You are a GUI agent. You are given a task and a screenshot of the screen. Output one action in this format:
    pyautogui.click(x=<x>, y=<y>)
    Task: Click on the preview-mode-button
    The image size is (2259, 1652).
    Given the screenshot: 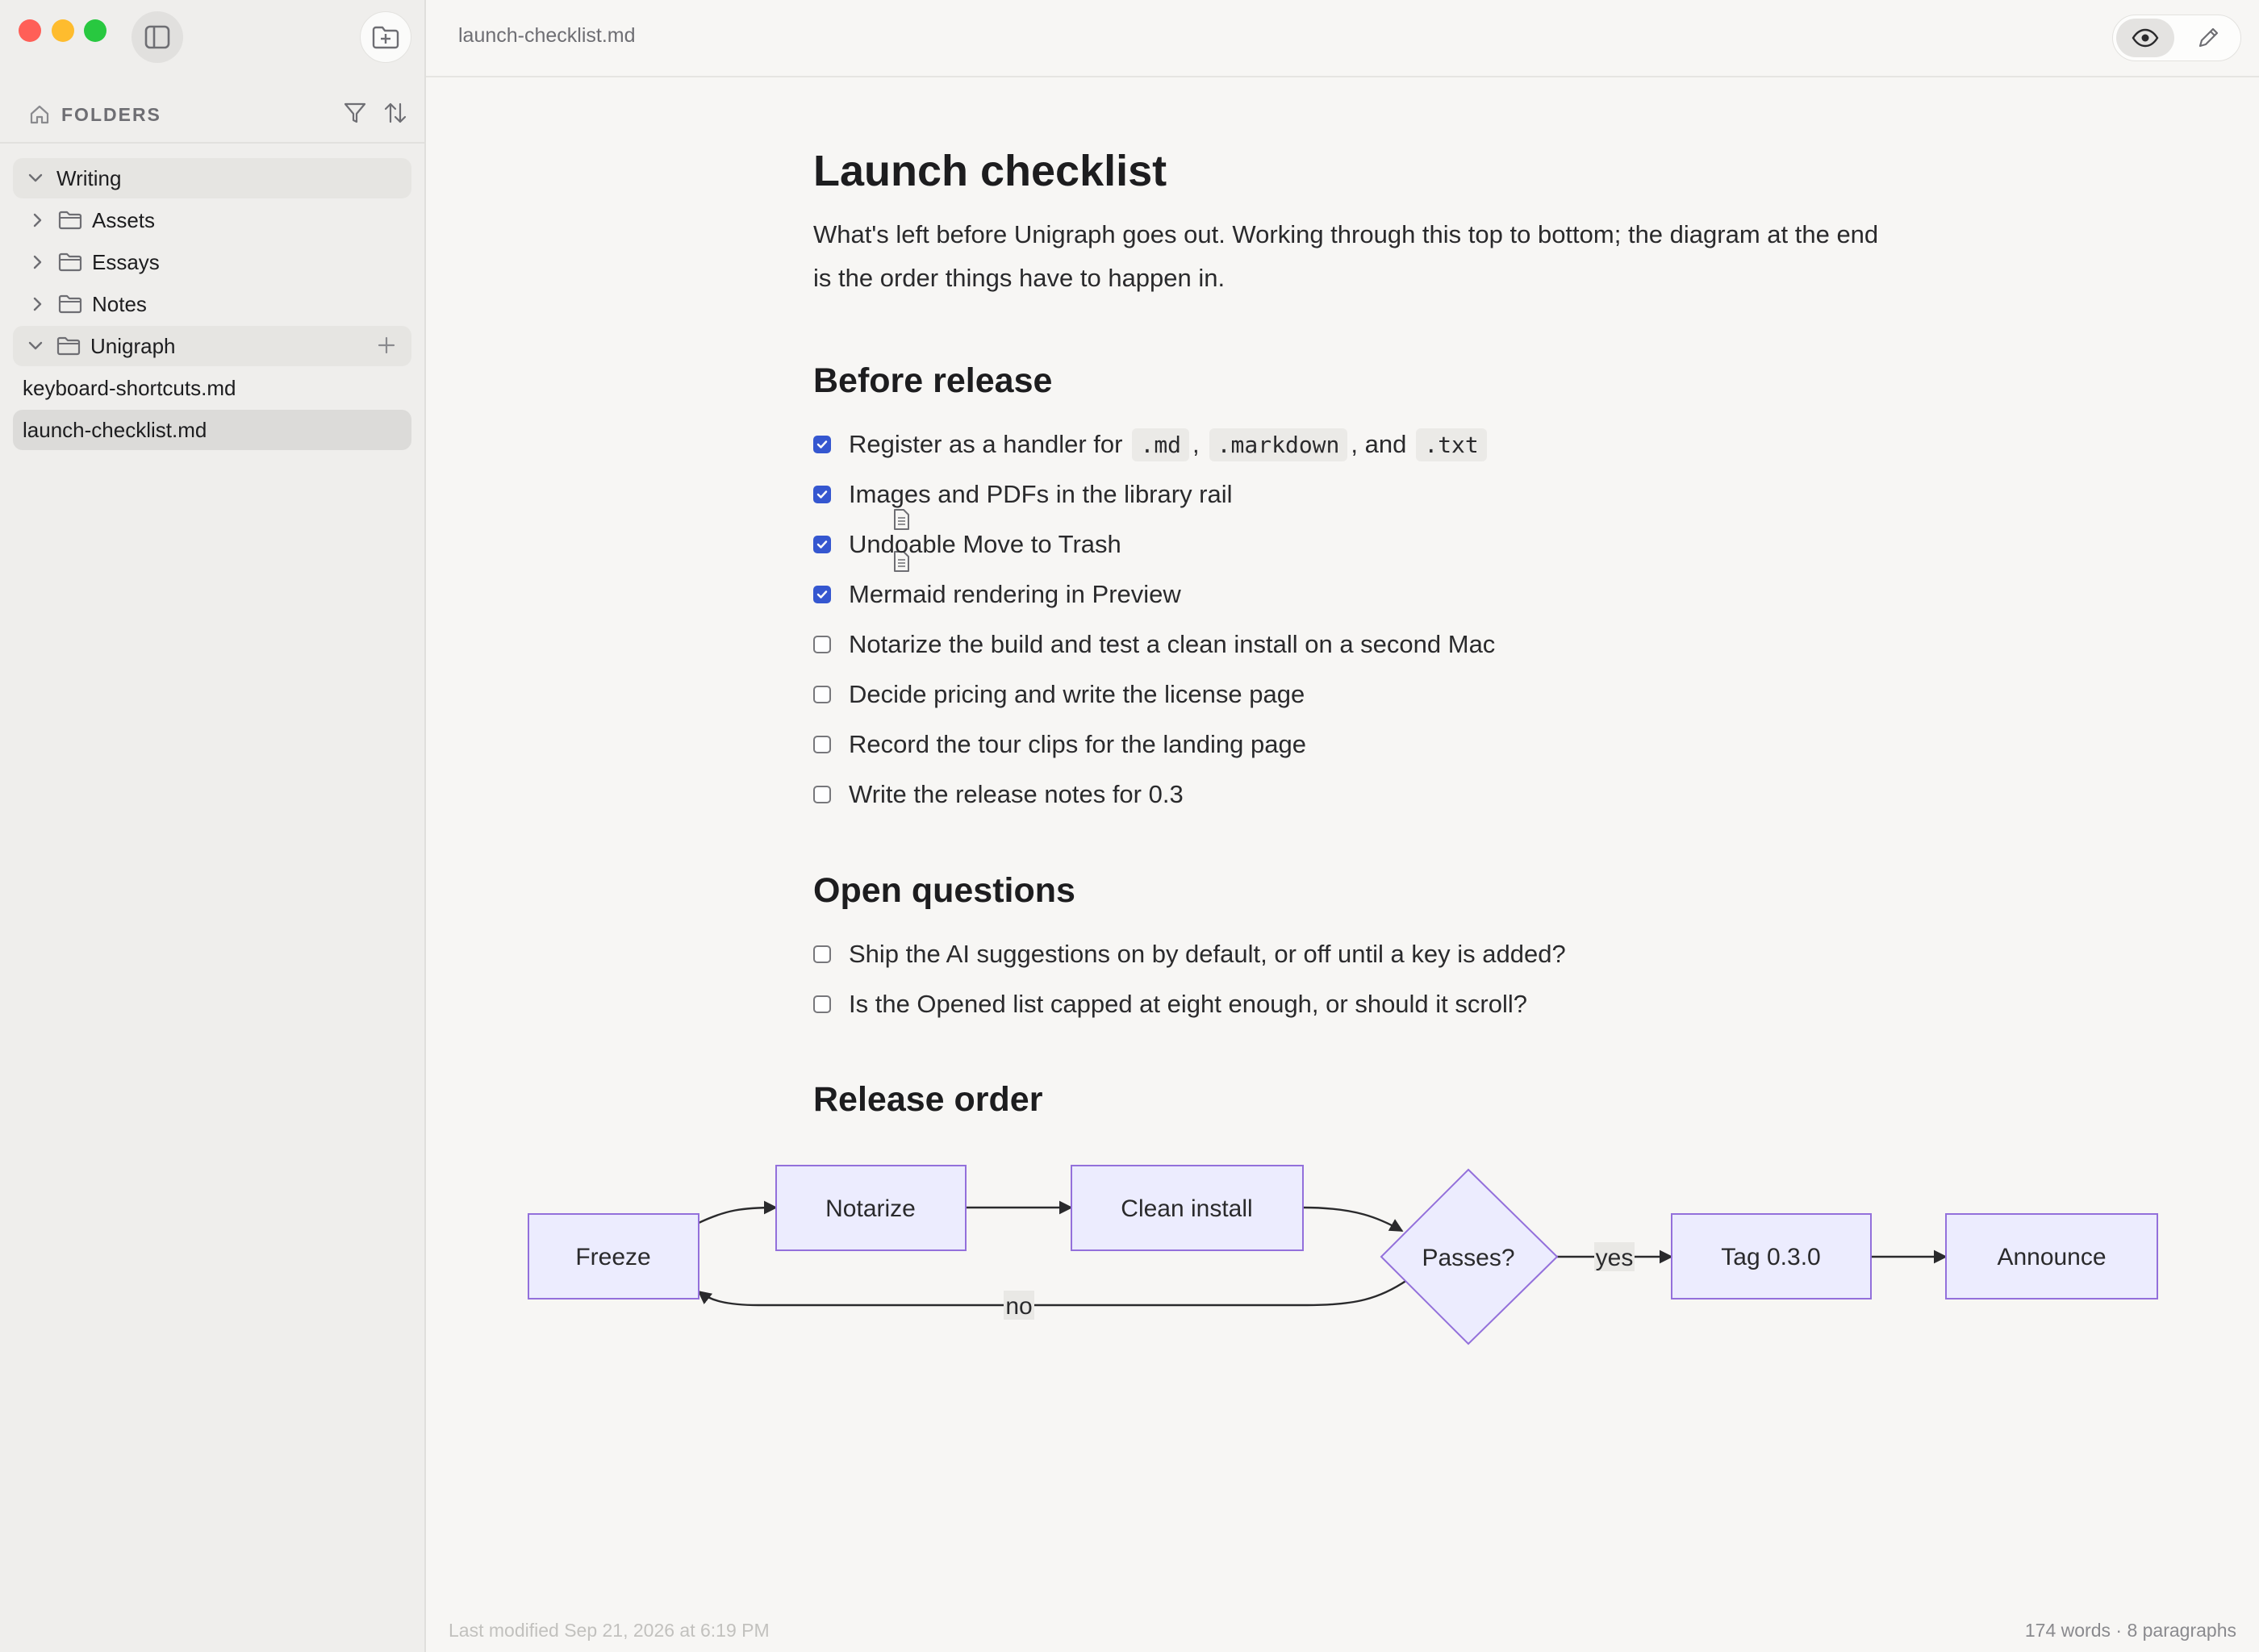 What is the action you would take?
    pyautogui.click(x=2145, y=38)
    